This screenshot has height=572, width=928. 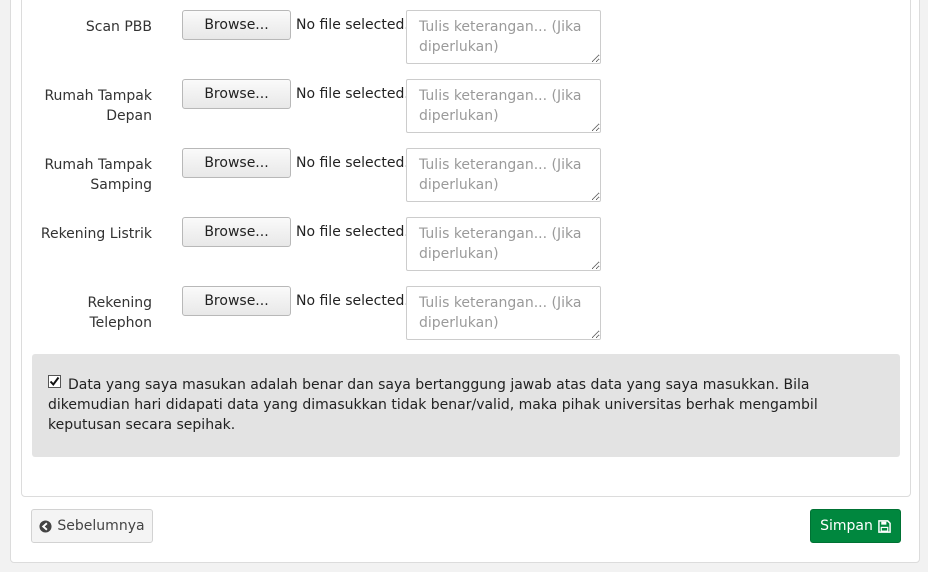 I want to click on upload-label: Rekening Telephon, so click(x=119, y=313).